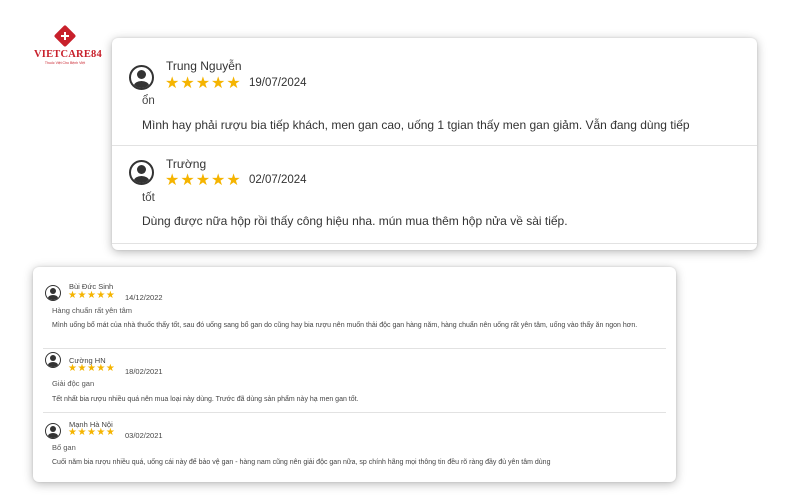 Image resolution: width=800 pixels, height=500 pixels. Describe the element at coordinates (278, 180) in the screenshot. I see `review-date: 02/07/2024` at that location.